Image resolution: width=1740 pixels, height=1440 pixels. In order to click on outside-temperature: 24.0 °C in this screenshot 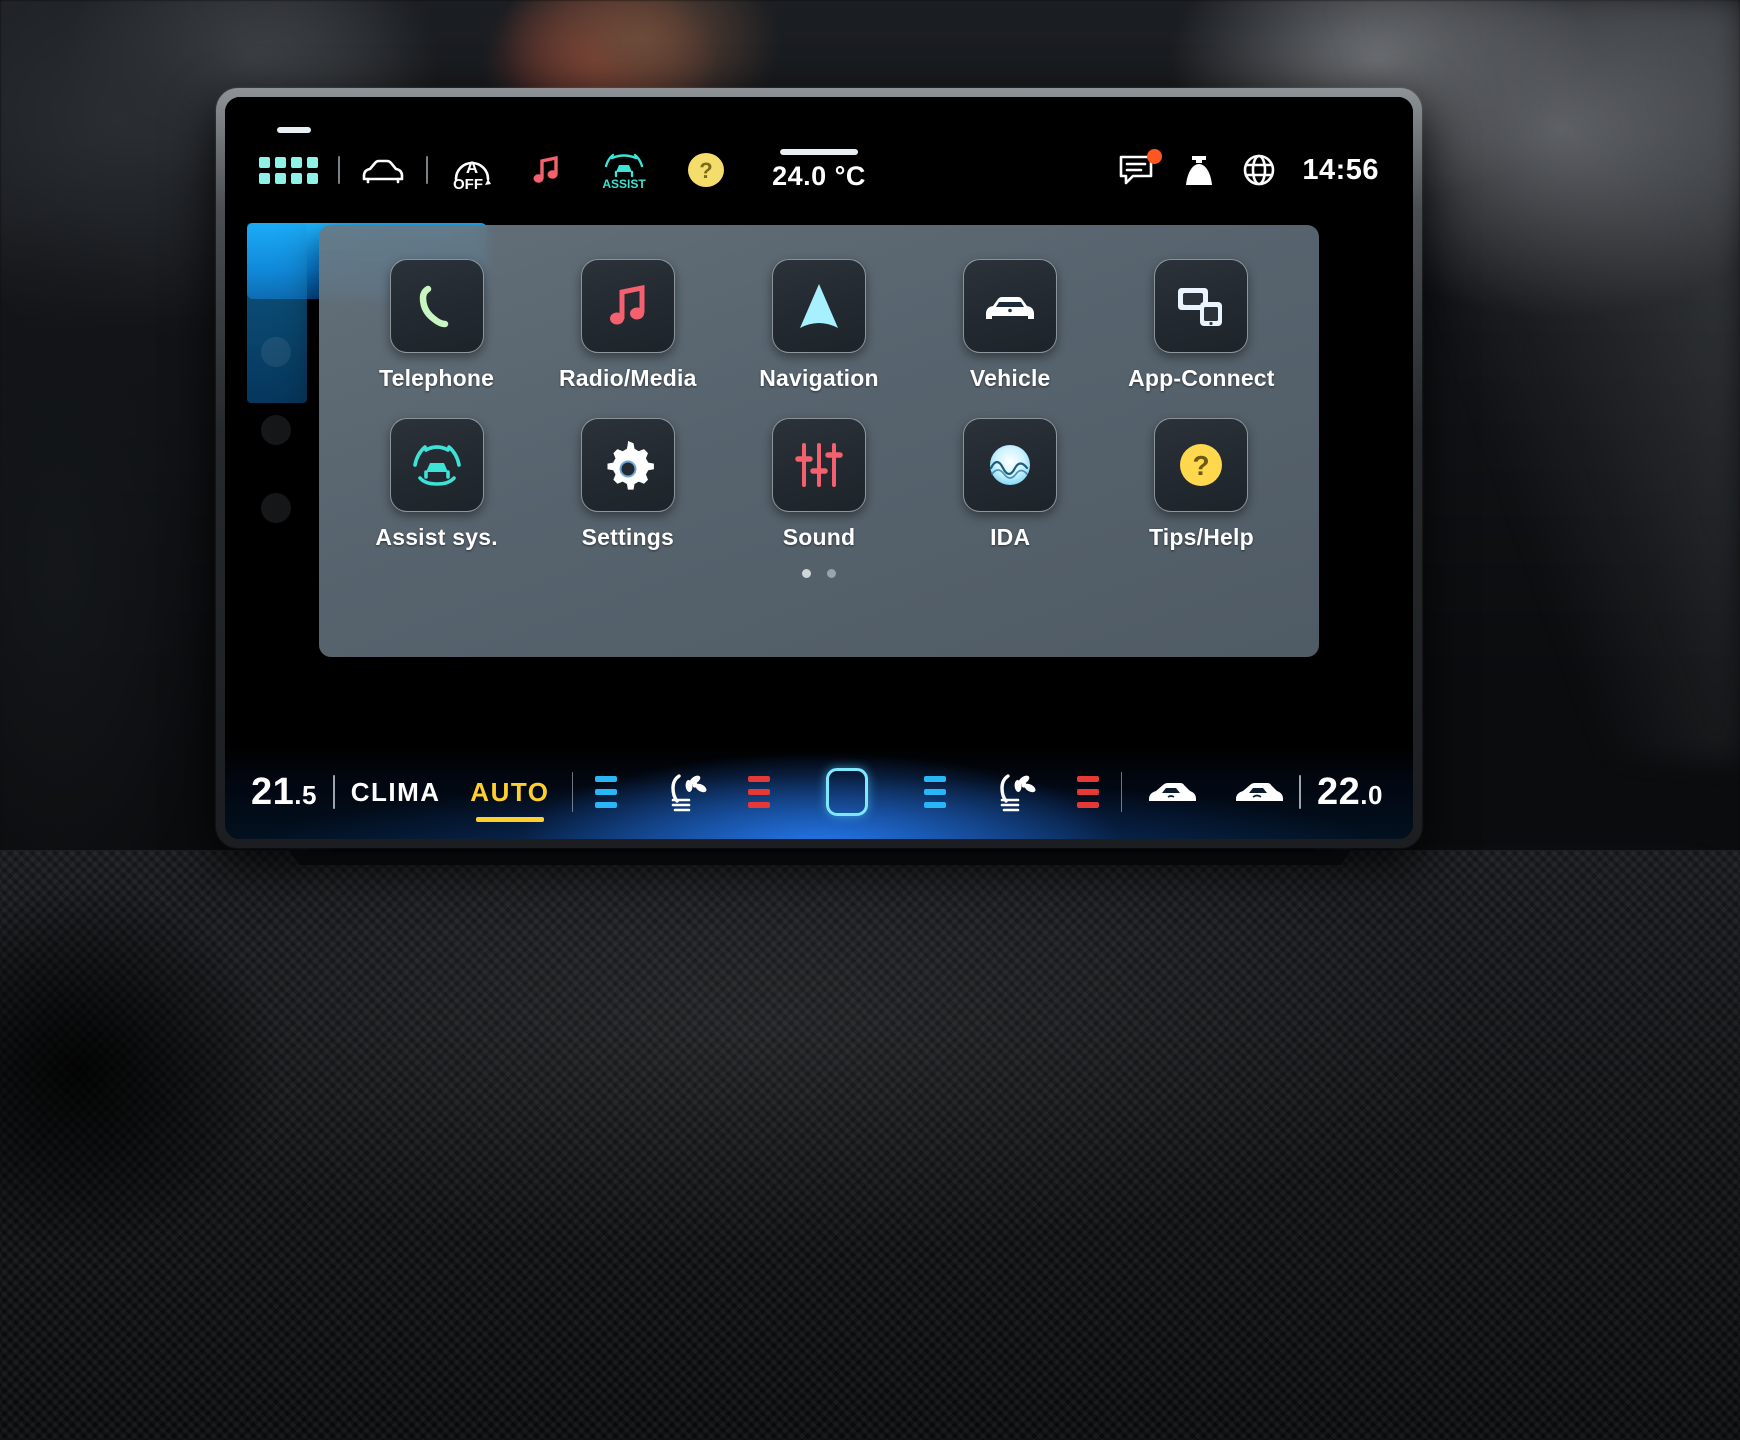, I will do `click(819, 170)`.